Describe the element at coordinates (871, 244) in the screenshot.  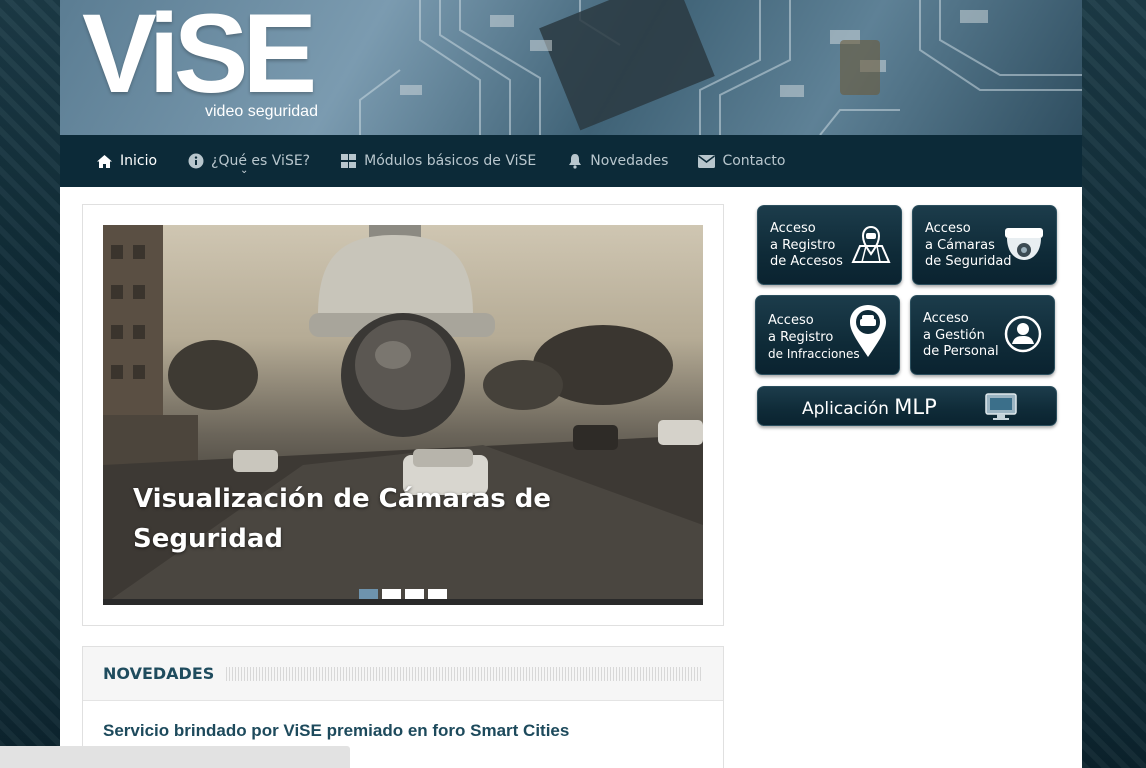
I see `map-pin-icon` at that location.